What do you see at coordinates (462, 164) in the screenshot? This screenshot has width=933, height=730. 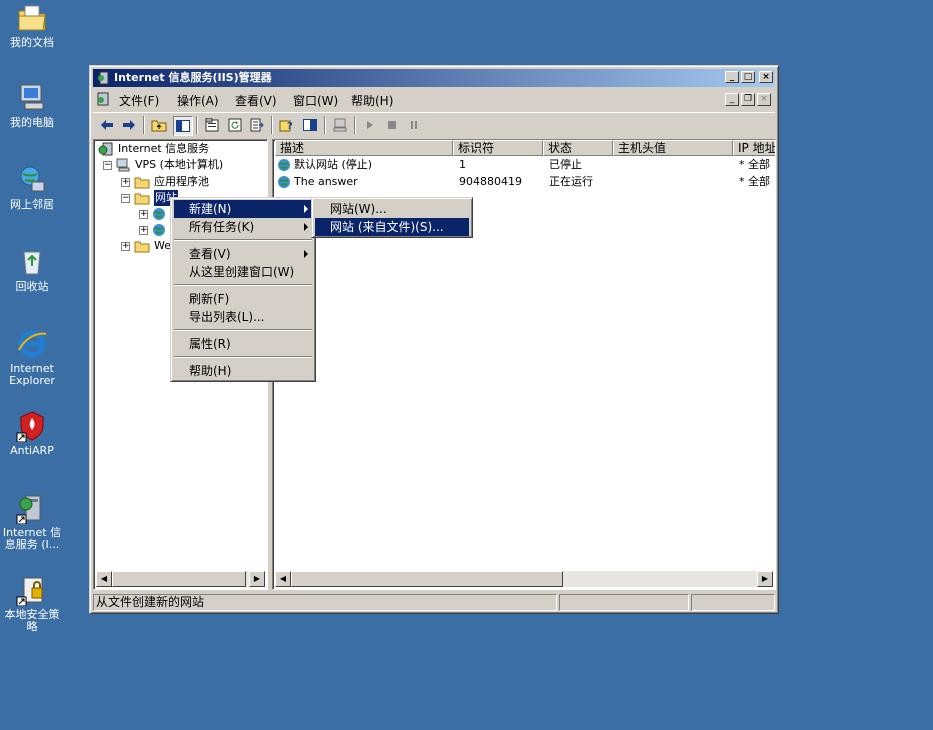 I see `cell-identifier: 1` at bounding box center [462, 164].